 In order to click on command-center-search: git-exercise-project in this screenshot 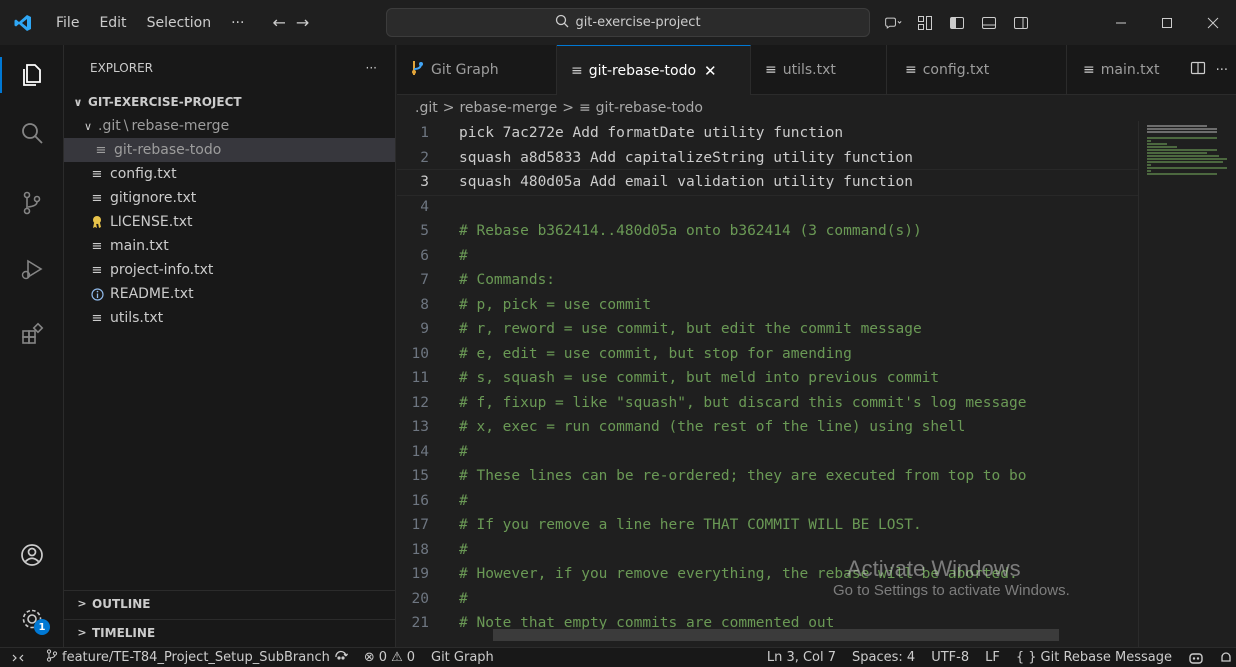, I will do `click(628, 22)`.